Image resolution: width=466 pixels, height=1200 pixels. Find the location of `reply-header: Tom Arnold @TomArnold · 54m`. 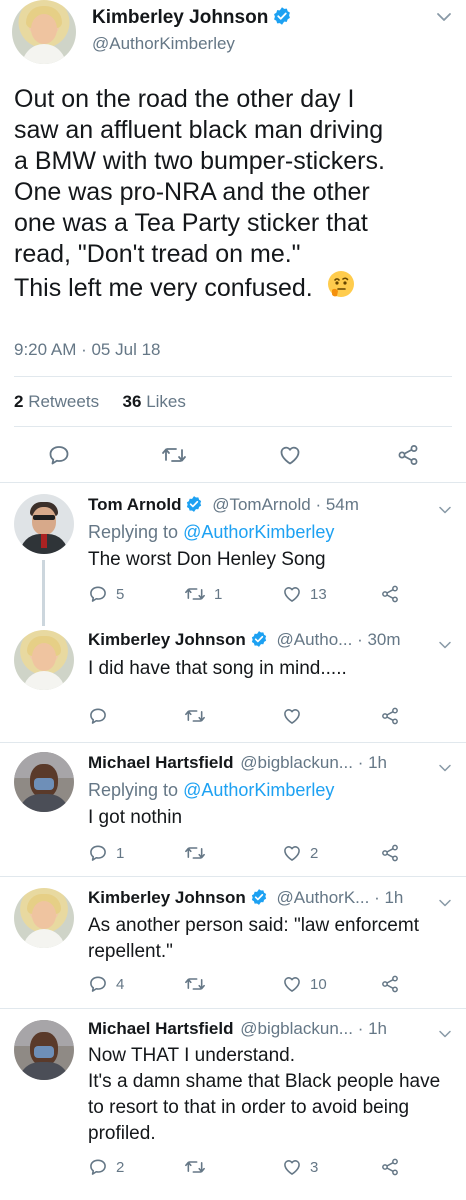

reply-header: Tom Arnold @TomArnold · 54m is located at coordinates (223, 506).